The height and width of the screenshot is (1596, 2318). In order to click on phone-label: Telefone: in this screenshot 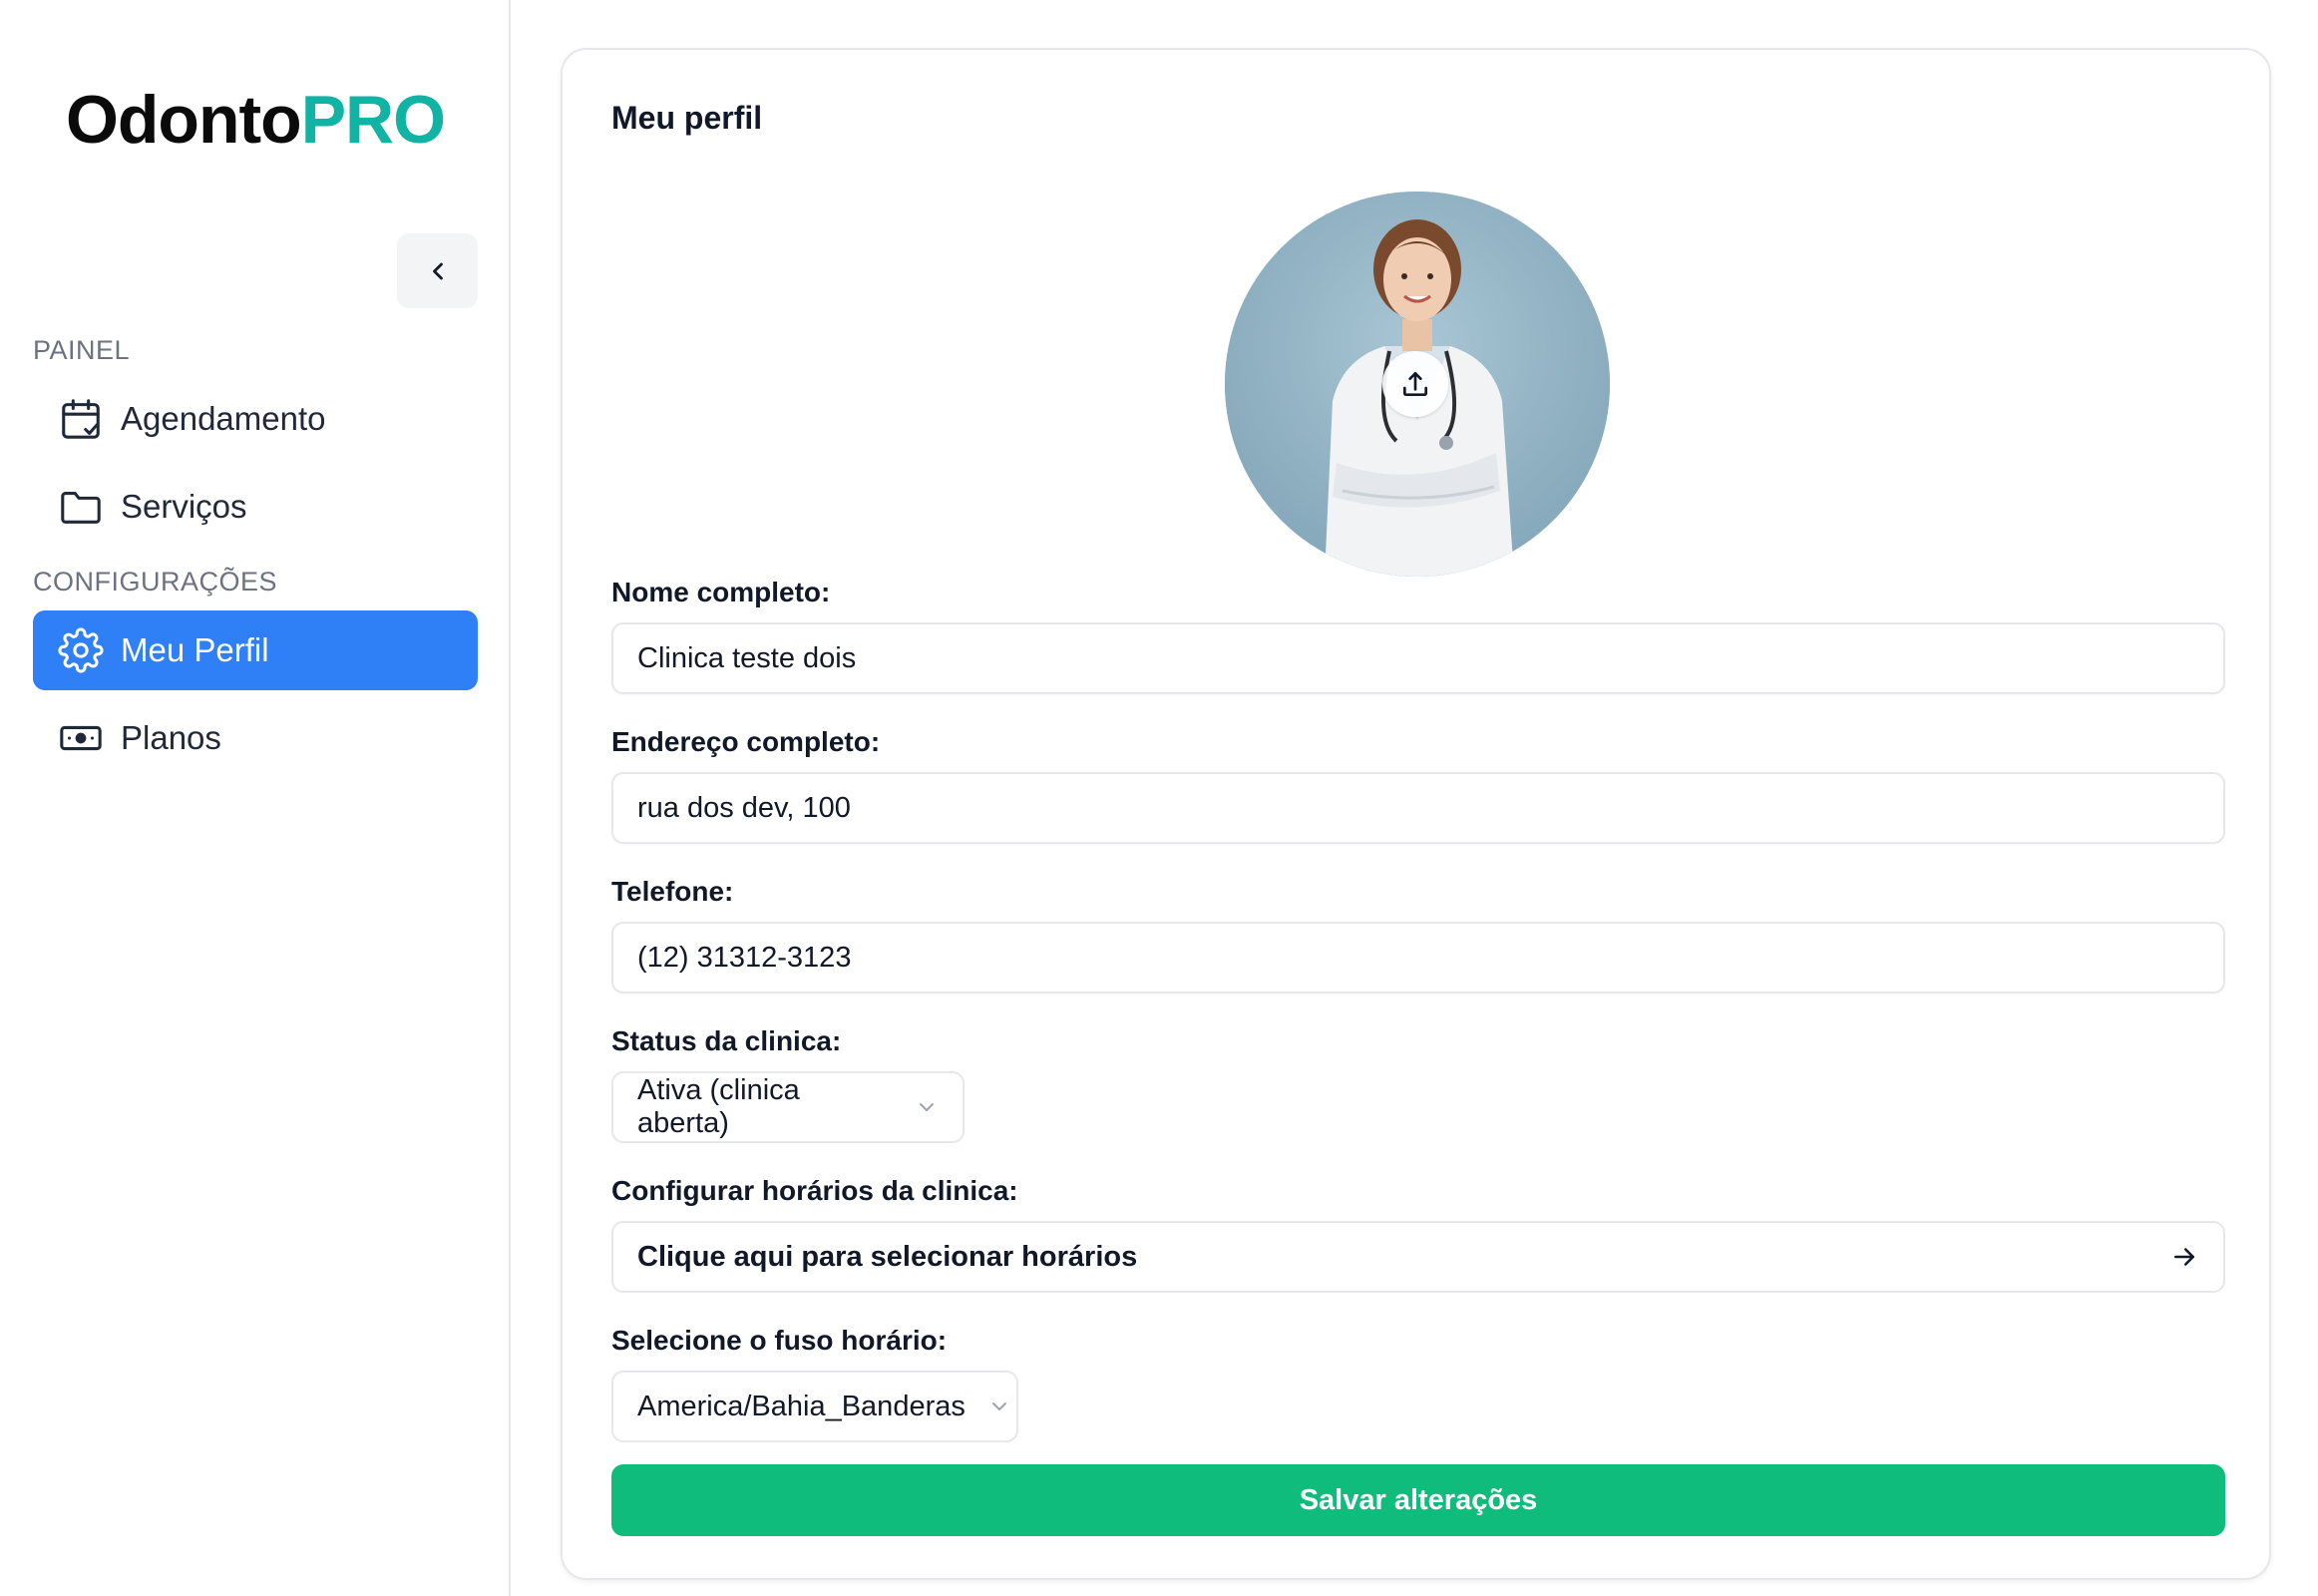, I will do `click(672, 891)`.